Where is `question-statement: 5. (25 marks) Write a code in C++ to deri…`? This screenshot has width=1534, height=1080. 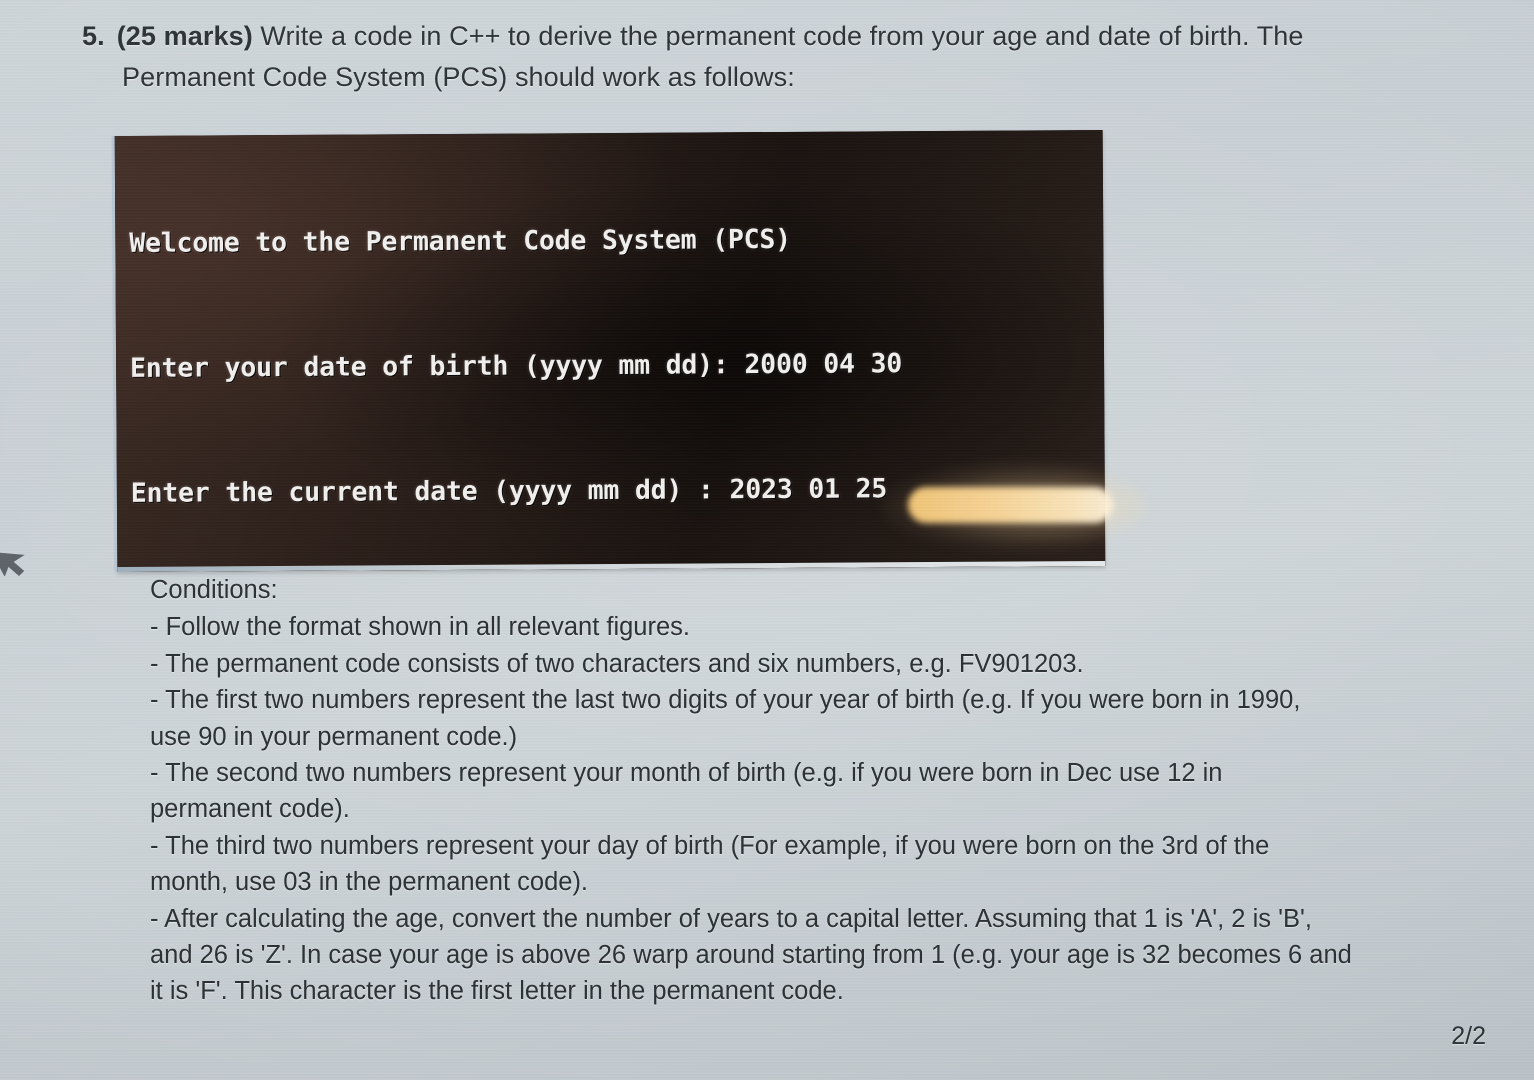
question-statement: 5. (25 marks) Write a code in C++ to deri… is located at coordinates (782, 57).